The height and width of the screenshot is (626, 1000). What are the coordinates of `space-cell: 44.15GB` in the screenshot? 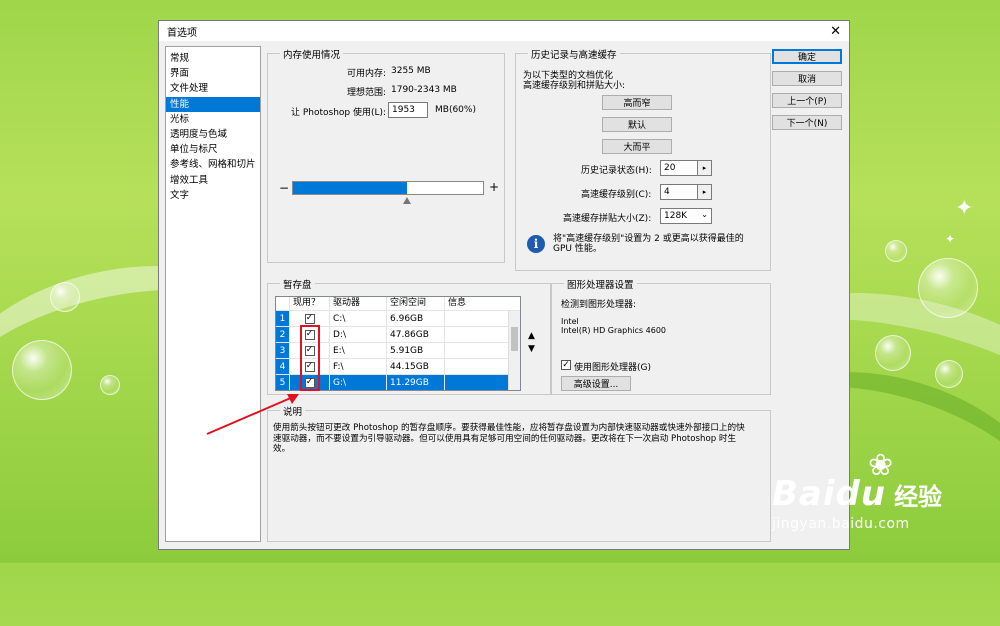 It's located at (416, 366).